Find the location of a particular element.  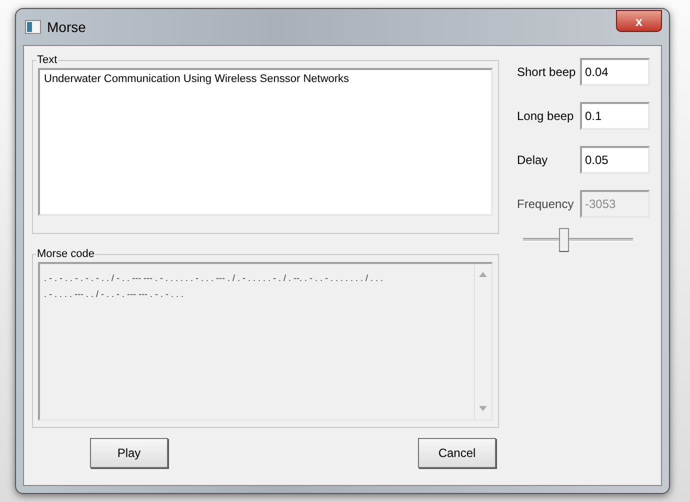

field-label: Short beep is located at coordinates (547, 72).